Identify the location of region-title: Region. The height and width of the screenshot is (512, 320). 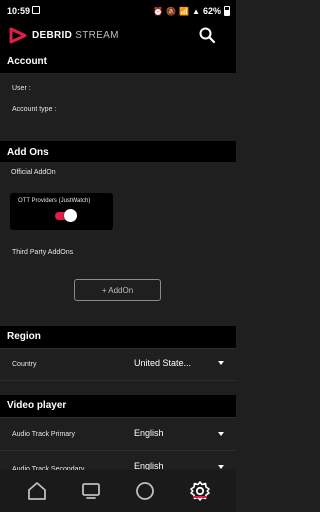
(24, 336).